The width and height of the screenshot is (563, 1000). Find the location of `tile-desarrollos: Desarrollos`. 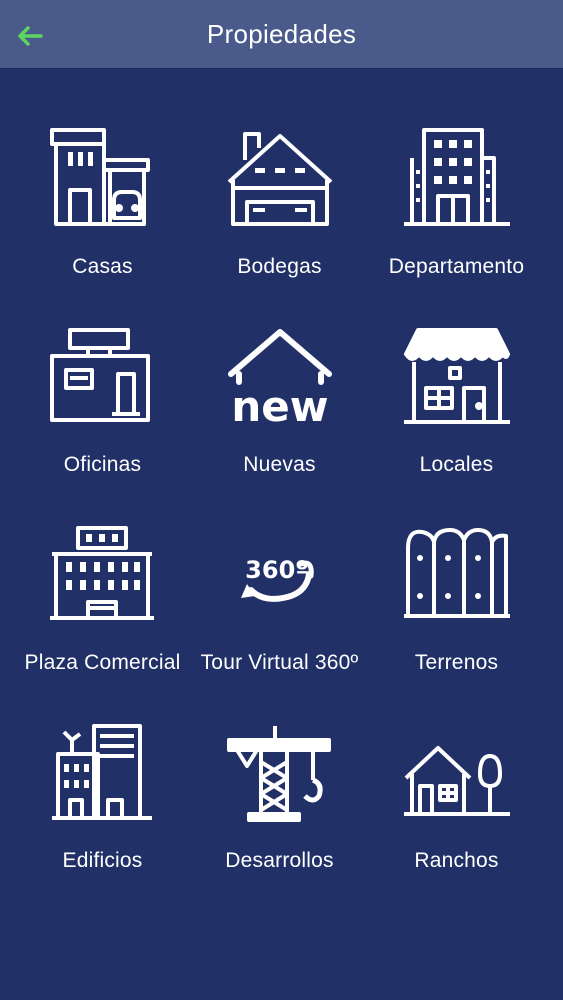

tile-desarrollos: Desarrollos is located at coordinates (279, 821).